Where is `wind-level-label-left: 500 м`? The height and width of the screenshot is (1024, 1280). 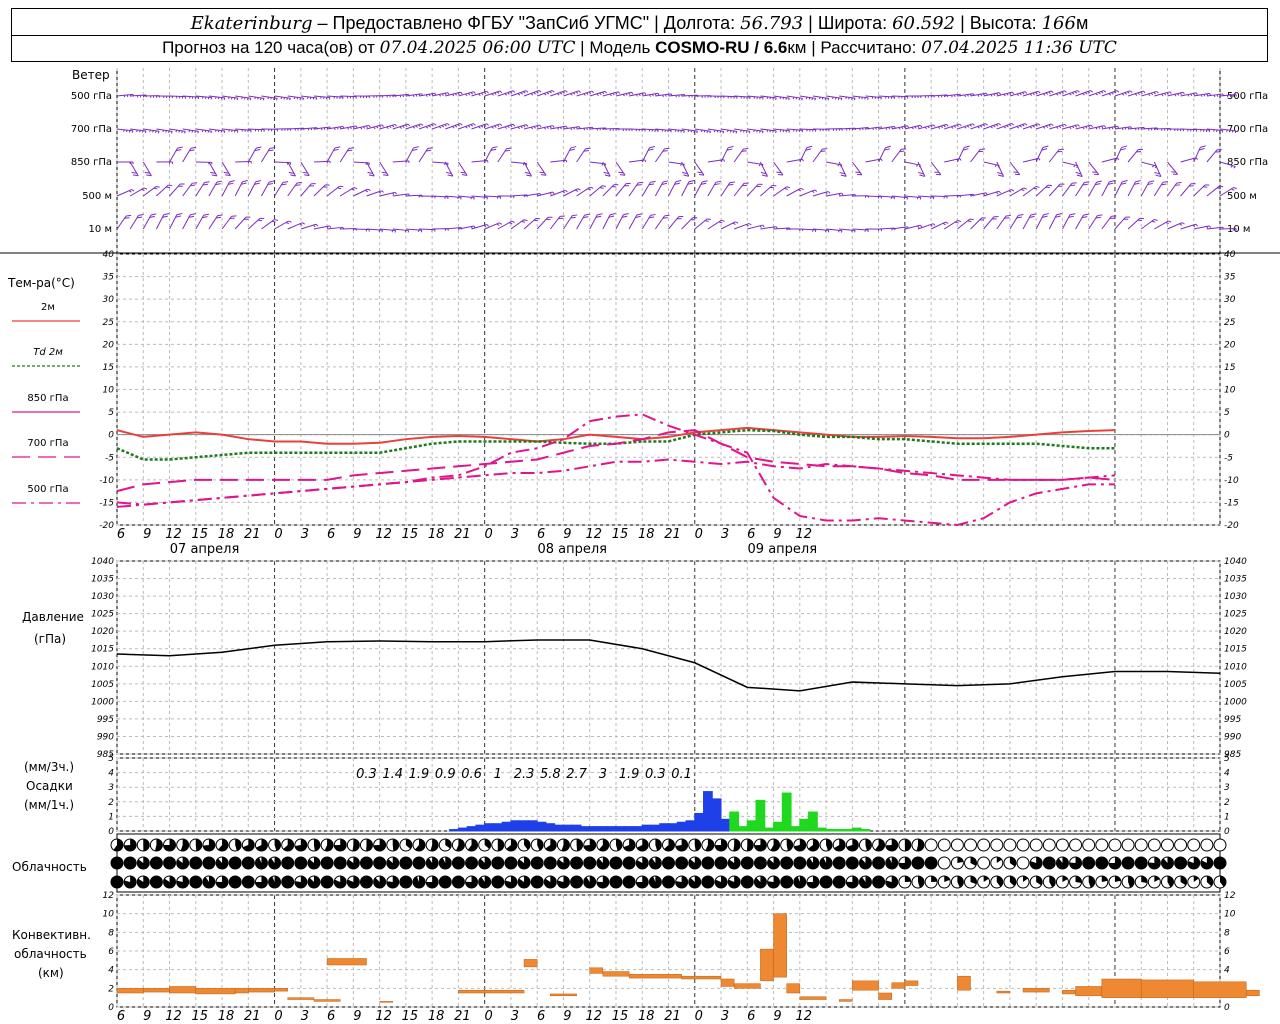
wind-level-label-left: 500 м is located at coordinates (97, 196).